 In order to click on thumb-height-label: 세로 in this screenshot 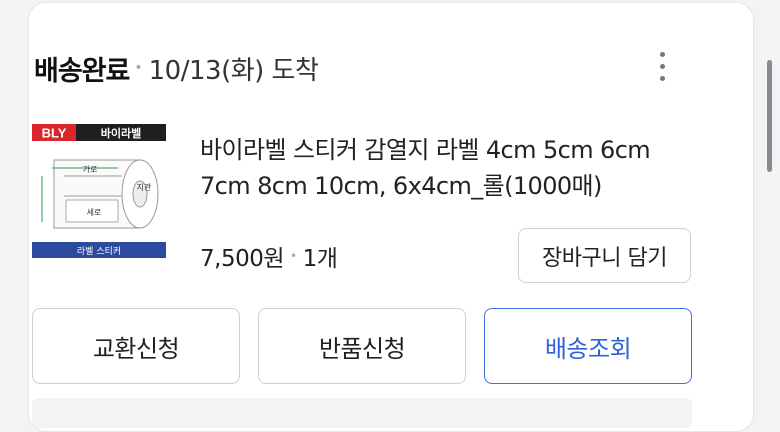, I will do `click(94, 212)`.